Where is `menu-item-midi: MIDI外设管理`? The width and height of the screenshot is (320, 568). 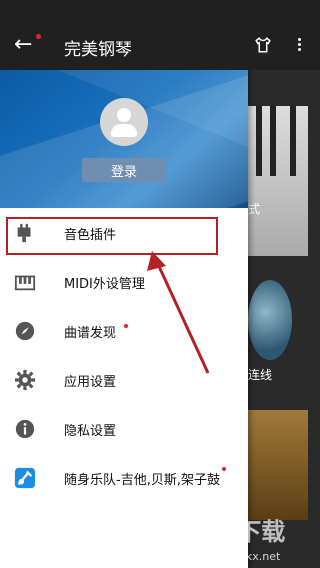 menu-item-midi: MIDI外设管理 is located at coordinates (124, 281).